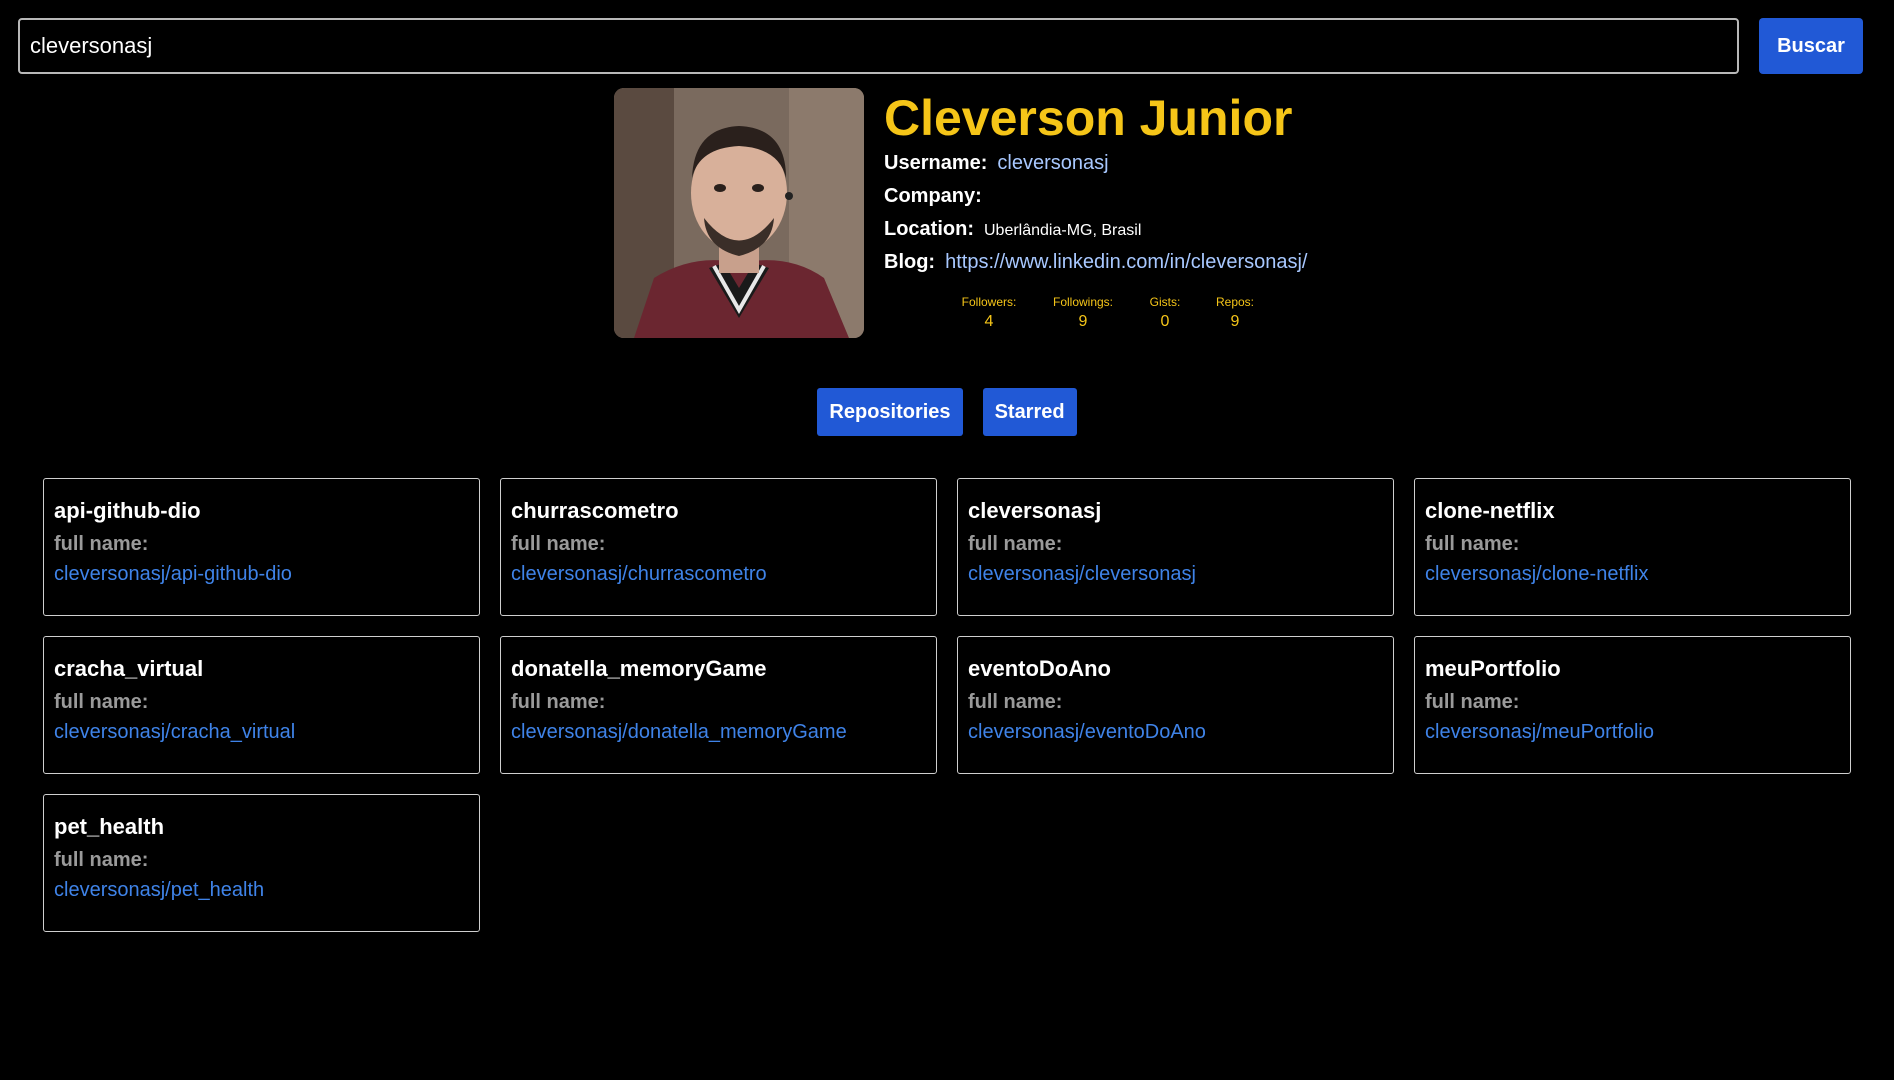 The height and width of the screenshot is (1080, 1894). Describe the element at coordinates (1632, 732) in the screenshot. I see `repo-full-name: cleversonasj/meuPortfolio` at that location.